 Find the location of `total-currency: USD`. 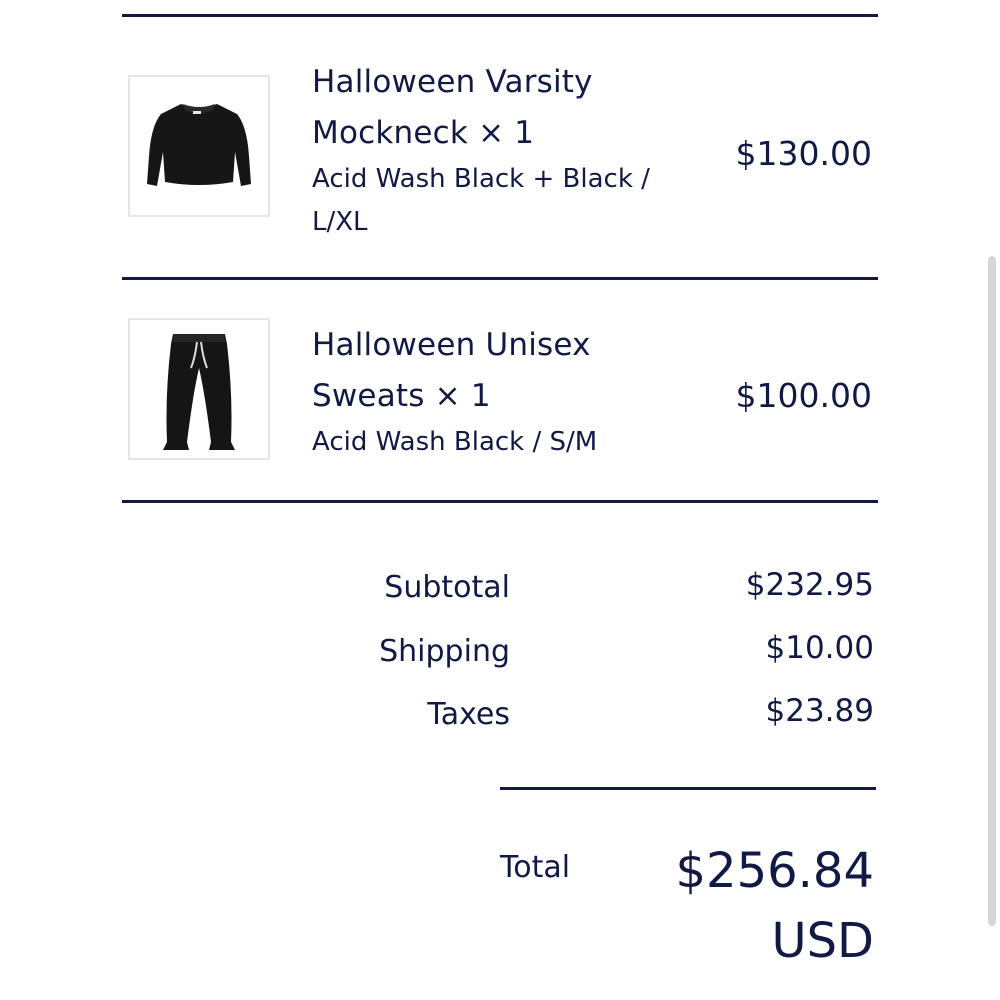

total-currency: USD is located at coordinates (822, 941).